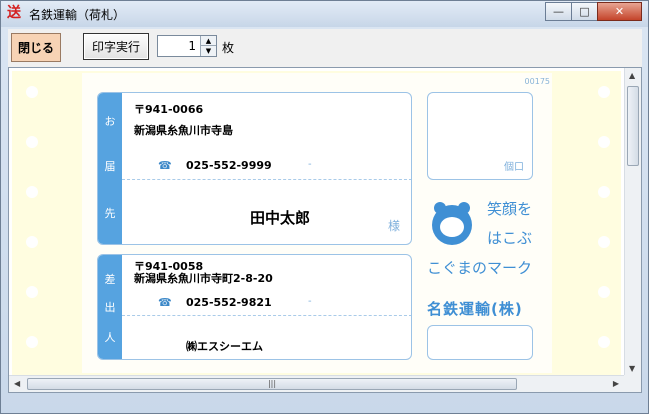 This screenshot has height=414, width=649. What do you see at coordinates (480, 136) in the screenshot?
I see `parcel-count-box: 個口` at bounding box center [480, 136].